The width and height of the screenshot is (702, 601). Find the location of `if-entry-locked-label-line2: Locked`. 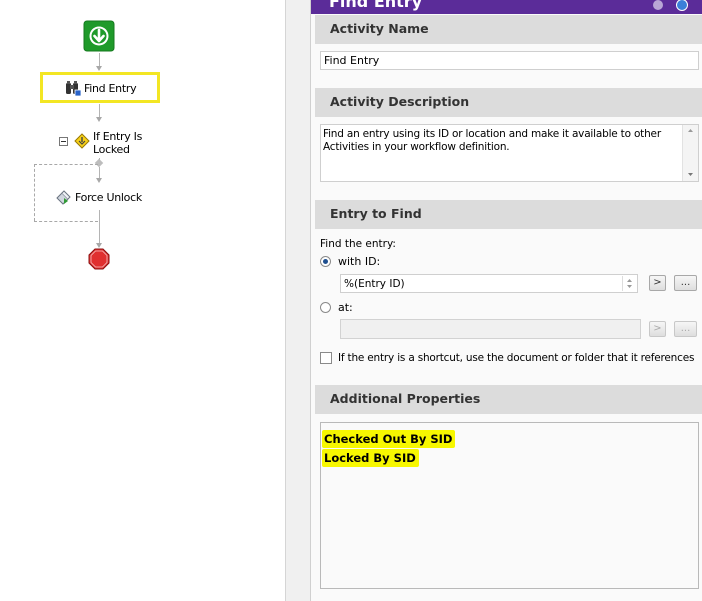

if-entry-locked-label-line2: Locked is located at coordinates (111, 149).